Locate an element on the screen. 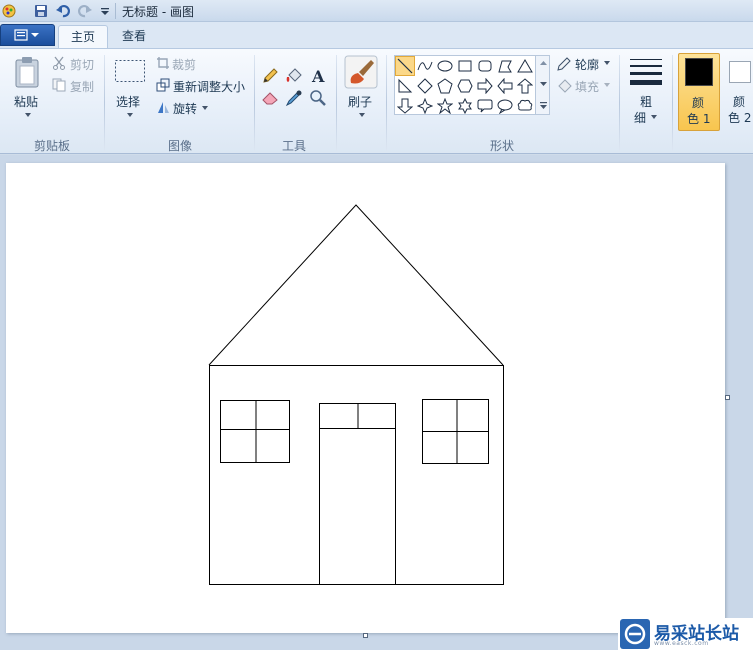 This screenshot has height=650, width=753. canvas-resize-handle-right is located at coordinates (727, 397).